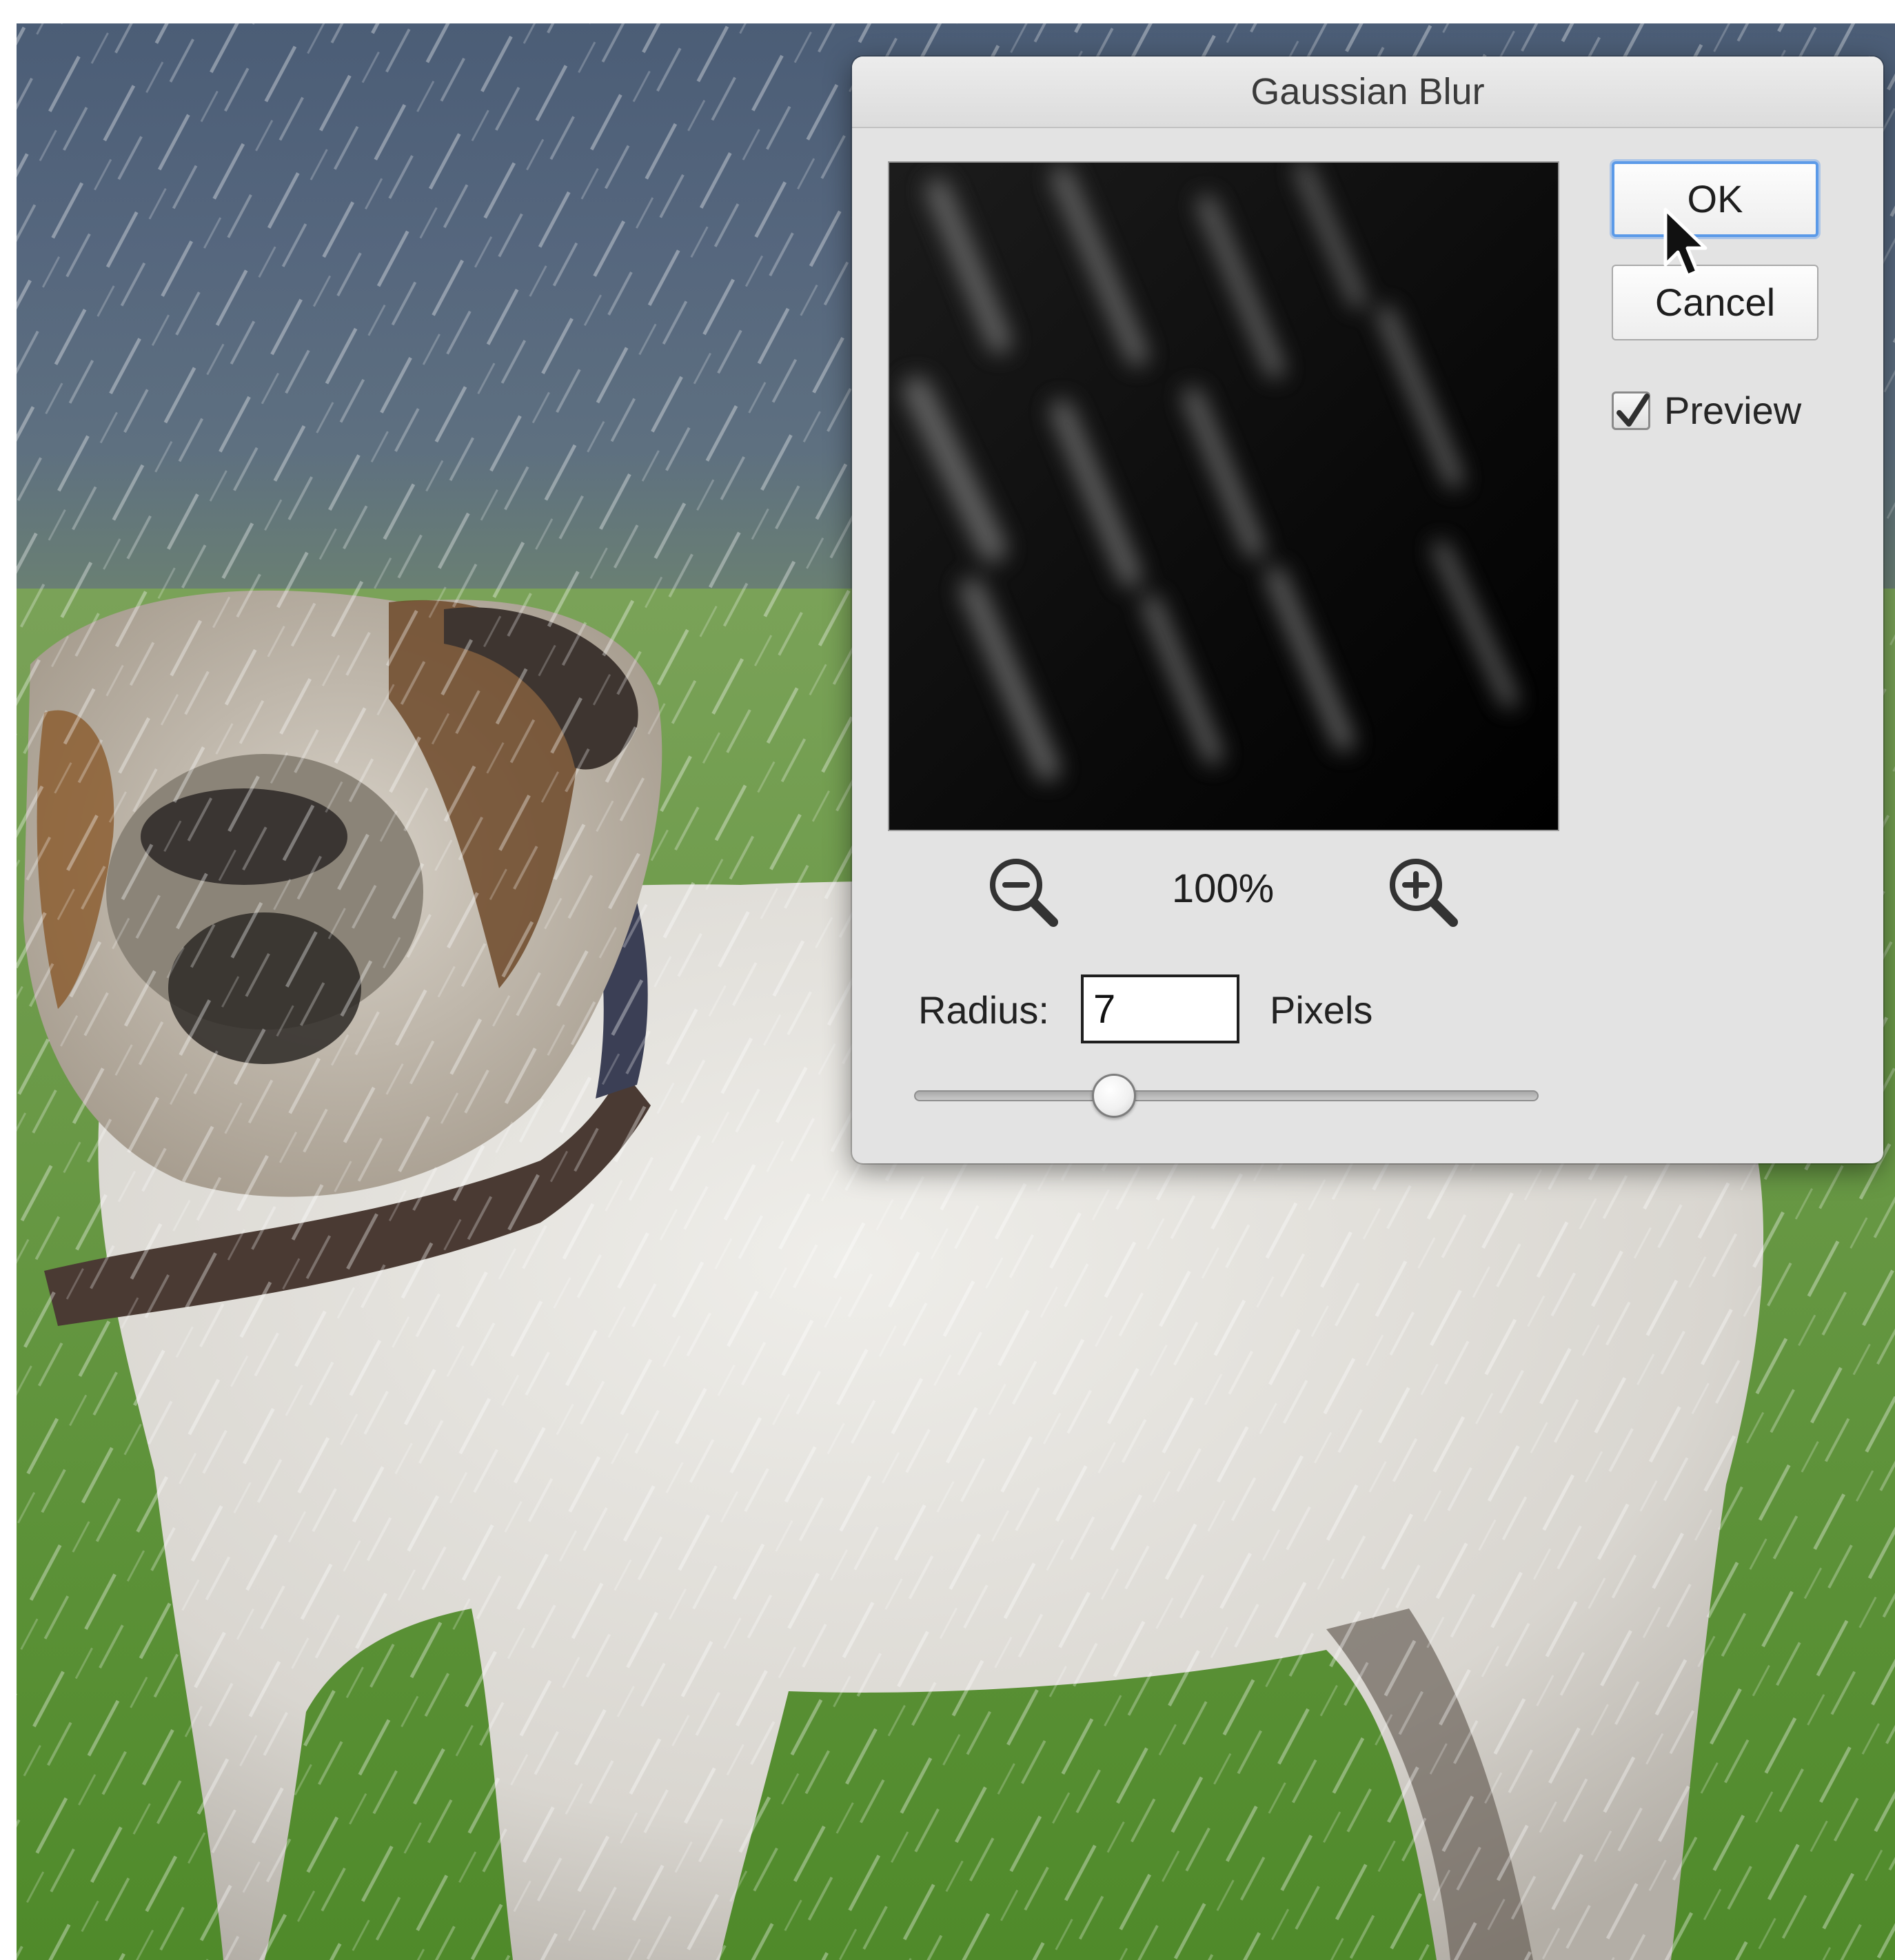 Image resolution: width=1895 pixels, height=1960 pixels. Describe the element at coordinates (1160, 1008) in the screenshot. I see `radius-input` at that location.